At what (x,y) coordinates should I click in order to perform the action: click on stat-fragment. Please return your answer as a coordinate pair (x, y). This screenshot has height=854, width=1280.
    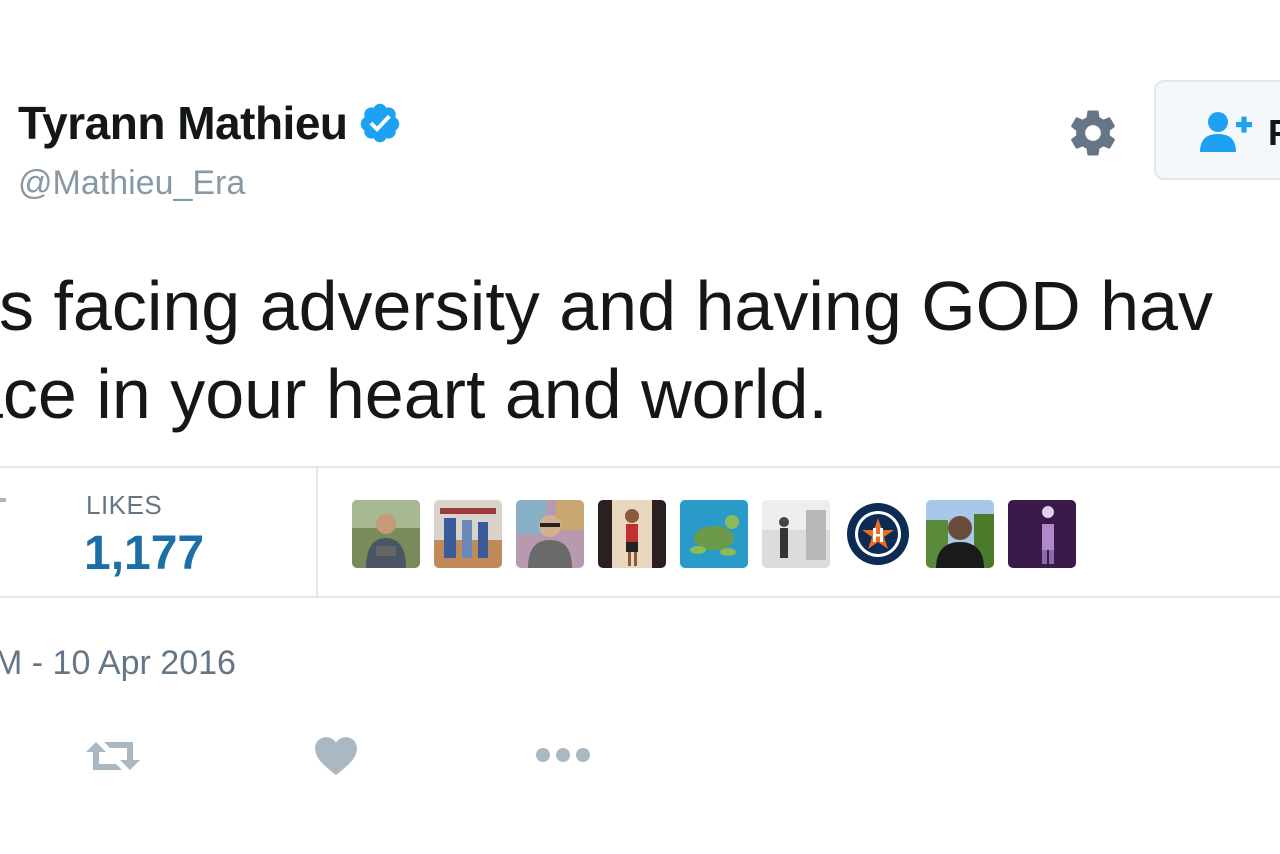
    Looking at the image, I should click on (3, 500).